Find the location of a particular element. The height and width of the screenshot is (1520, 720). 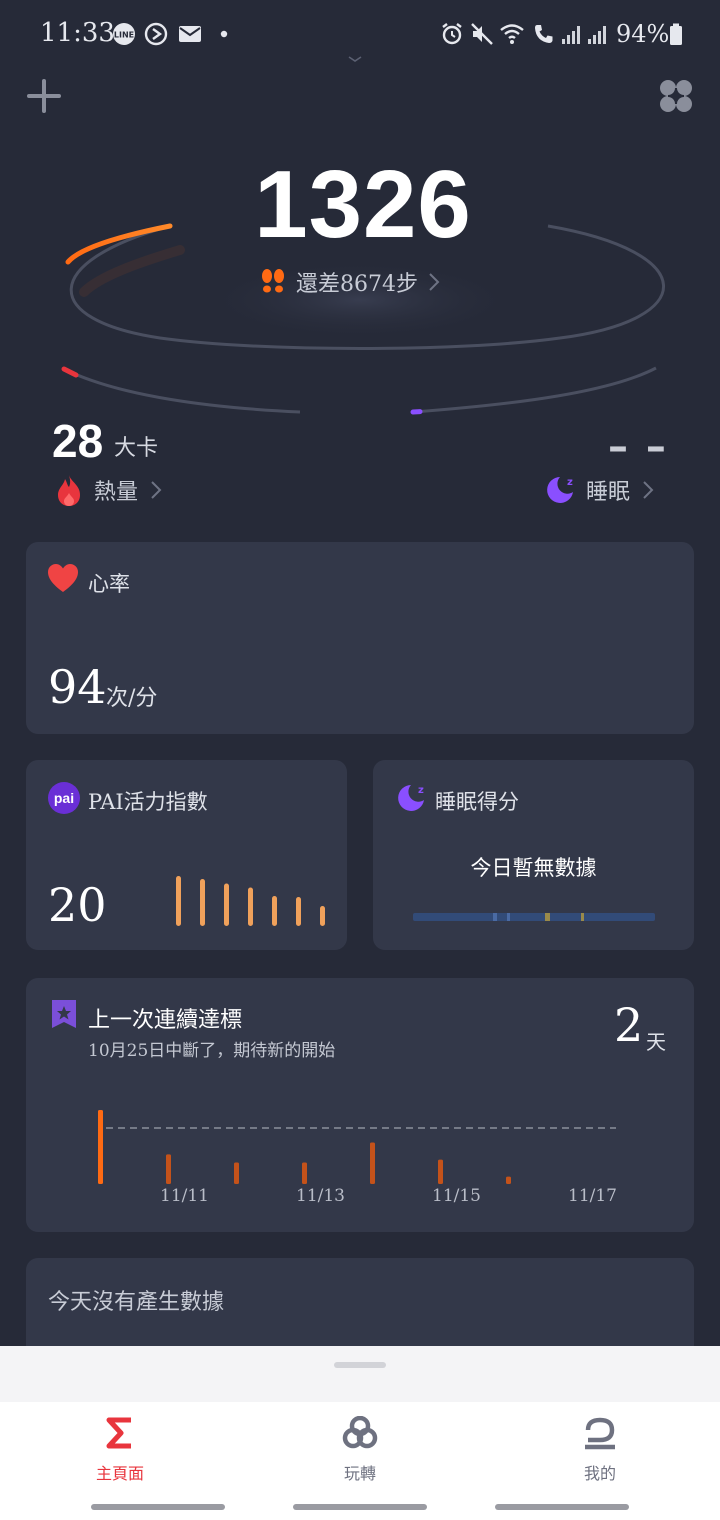

widgets-grid-icon is located at coordinates (676, 96).